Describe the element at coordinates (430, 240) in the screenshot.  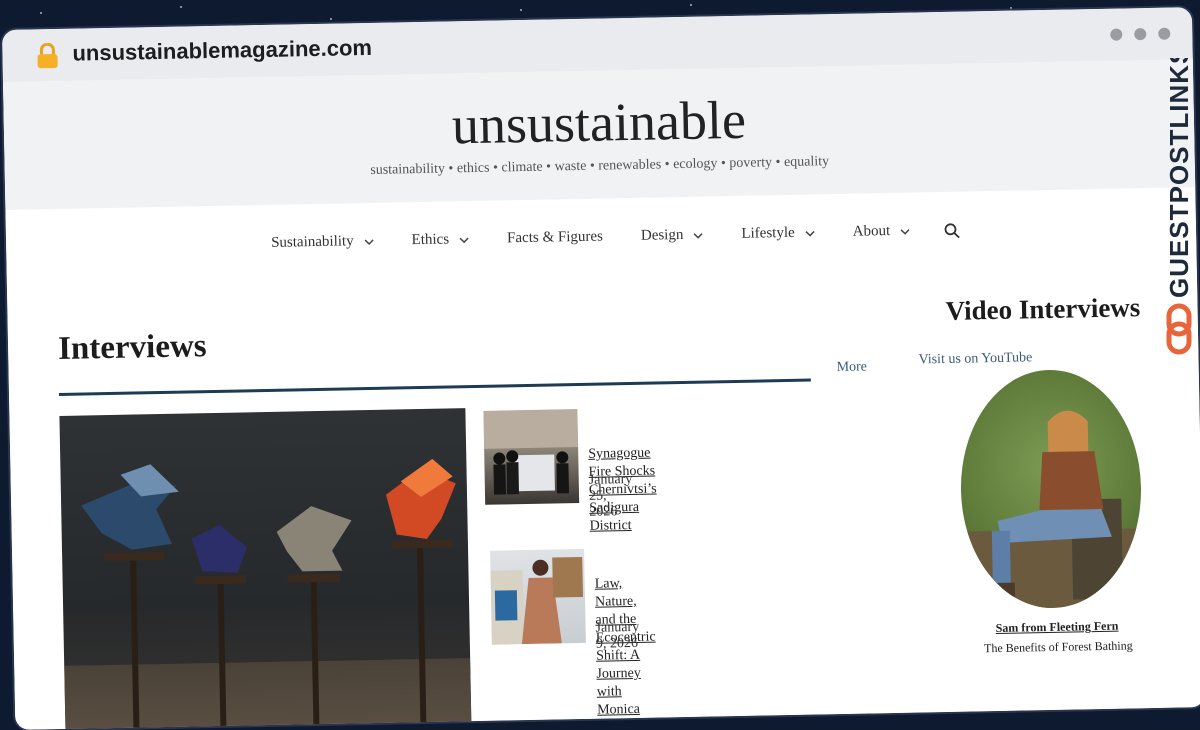
I see `nav-item-label: Ethics` at that location.